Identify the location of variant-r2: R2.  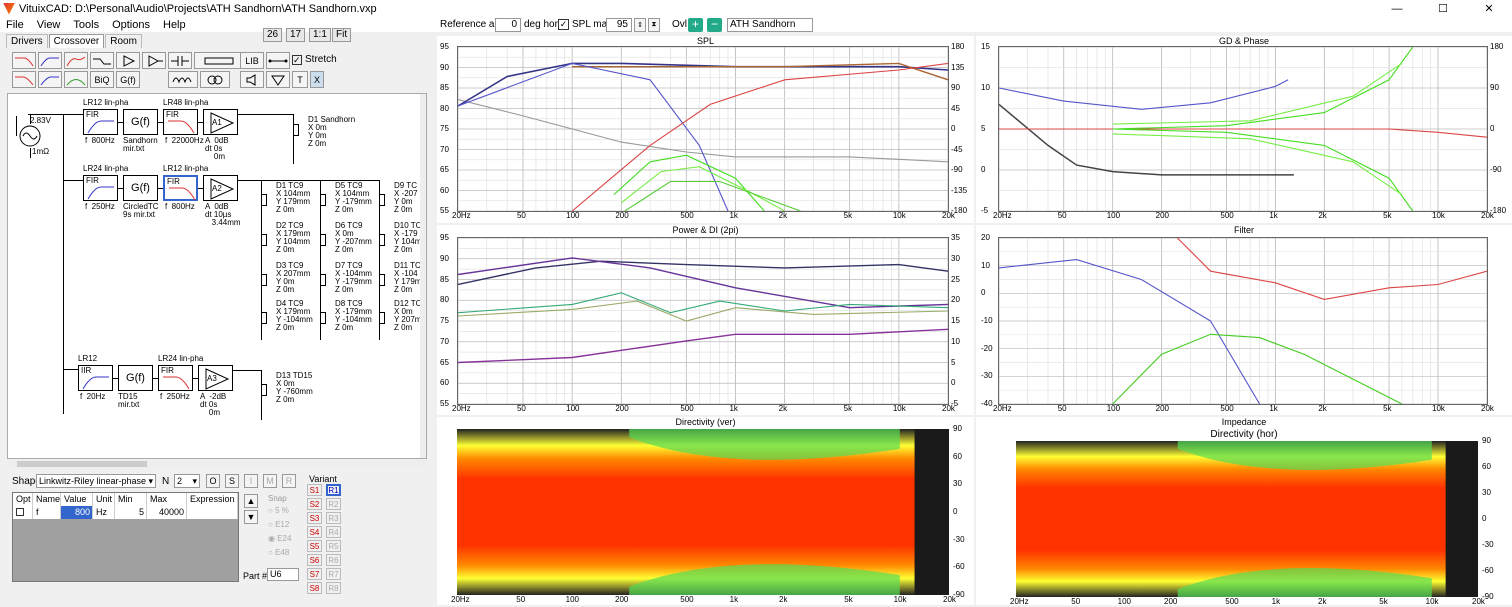
(333, 504).